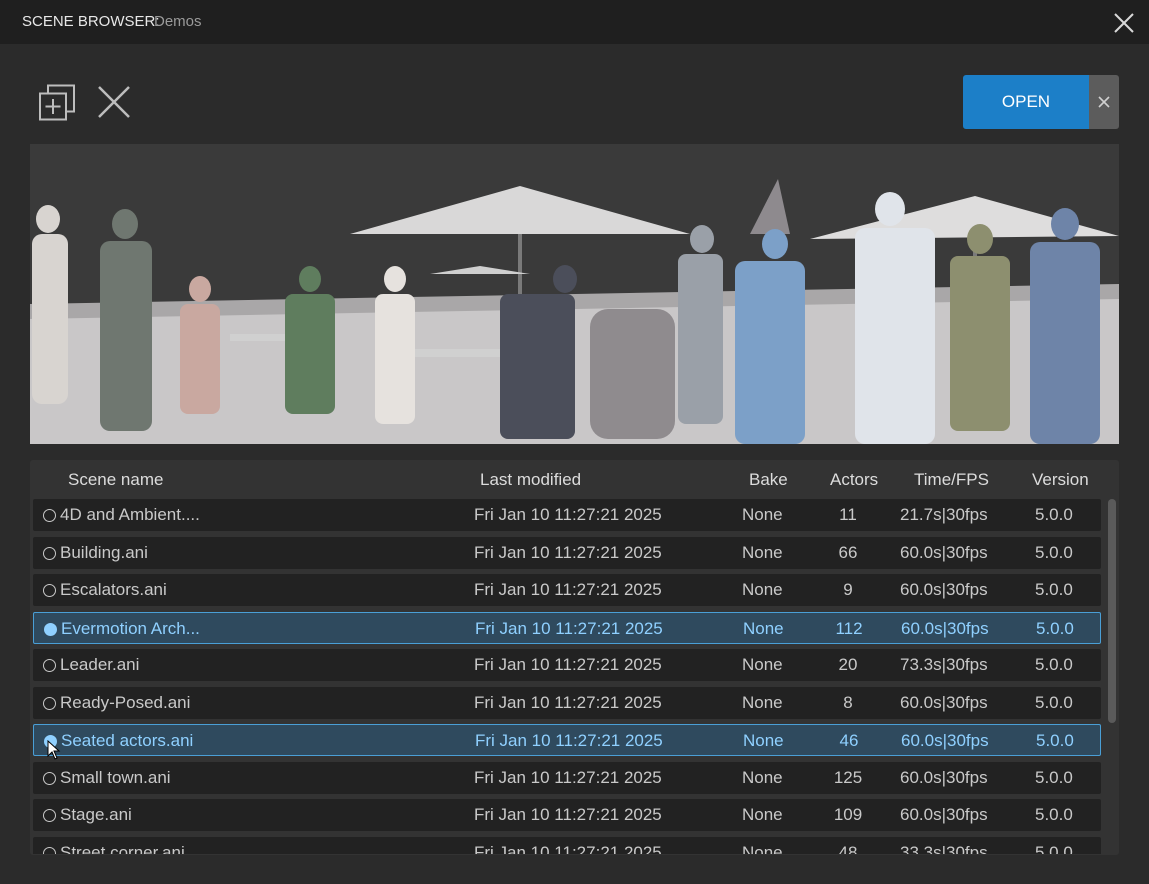 This screenshot has height=884, width=1149. Describe the element at coordinates (848, 589) in the screenshot. I see `actors-cell: 9` at that location.